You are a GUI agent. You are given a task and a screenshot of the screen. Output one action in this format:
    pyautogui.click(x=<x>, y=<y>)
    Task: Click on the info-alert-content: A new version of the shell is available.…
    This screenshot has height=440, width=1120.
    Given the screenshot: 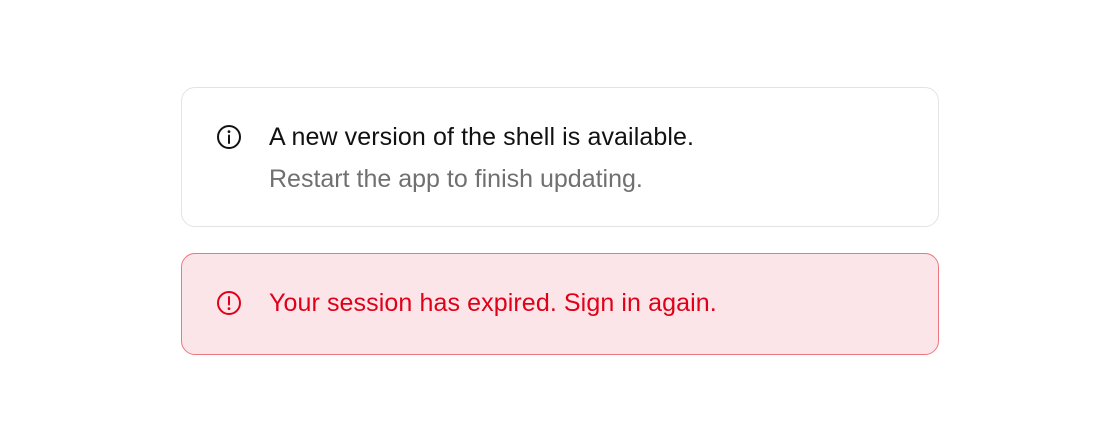 What is the action you would take?
    pyautogui.click(x=593, y=158)
    